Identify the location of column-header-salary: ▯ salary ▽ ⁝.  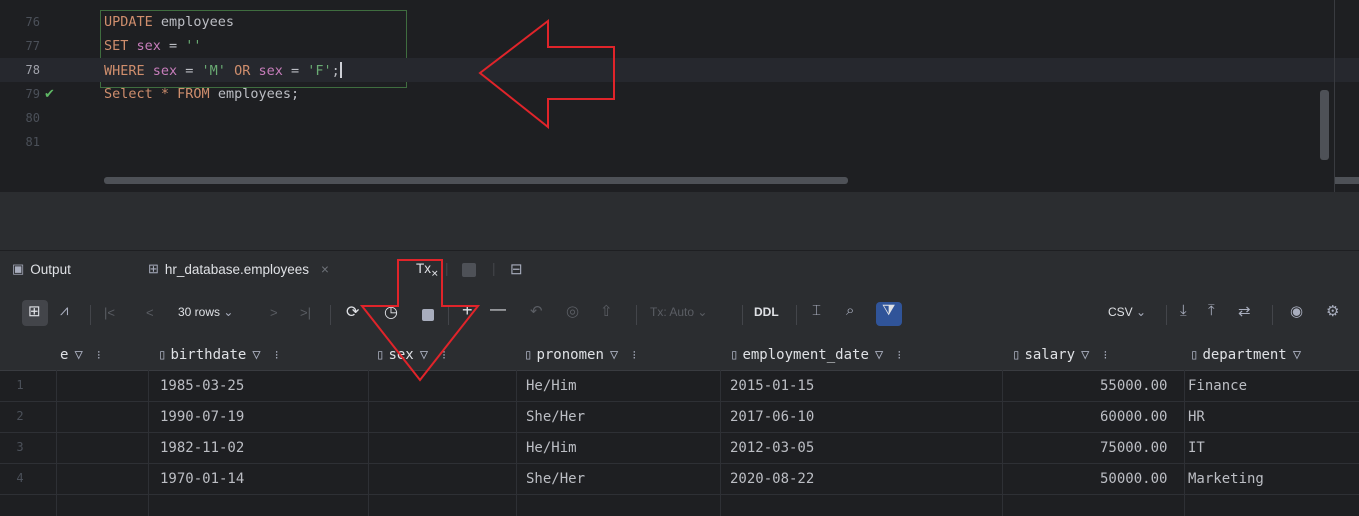
(1059, 355).